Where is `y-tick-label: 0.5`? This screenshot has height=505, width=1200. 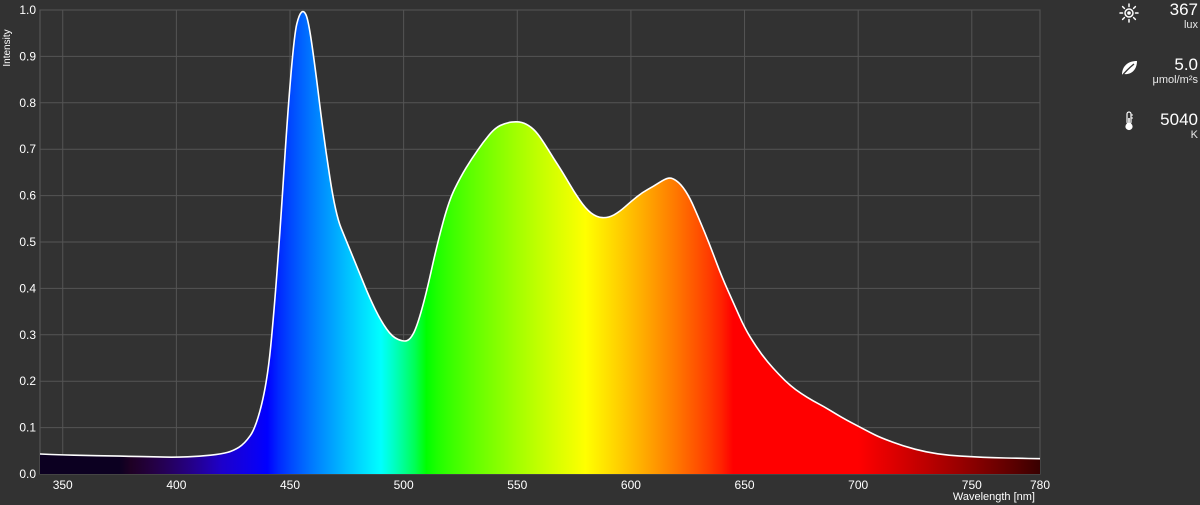
y-tick-label: 0.5 is located at coordinates (27, 242).